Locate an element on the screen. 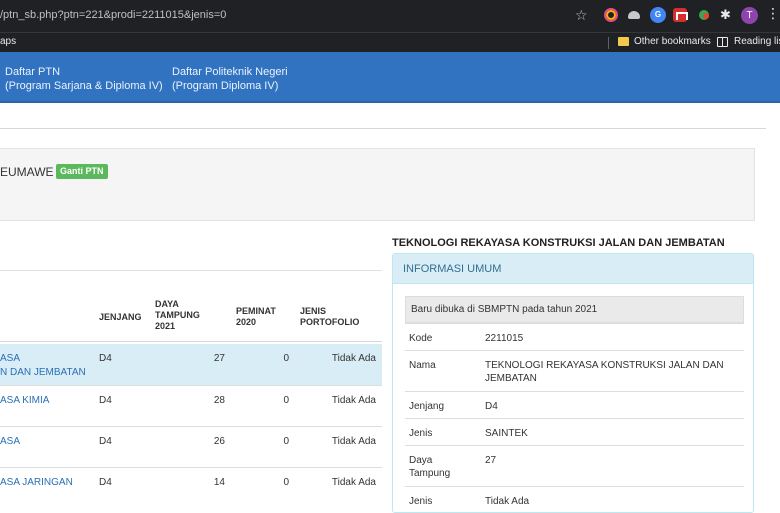 Image resolution: width=780 pixels, height=513 pixels. info-label: Kode is located at coordinates (421, 338).